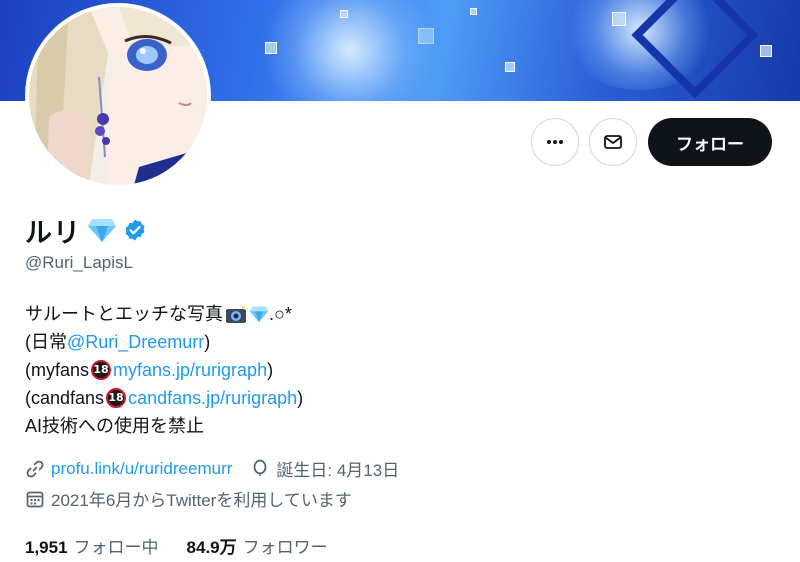  What do you see at coordinates (135, 342) in the screenshot?
I see `bio-mention-link: @Ruri_Dreemurr` at bounding box center [135, 342].